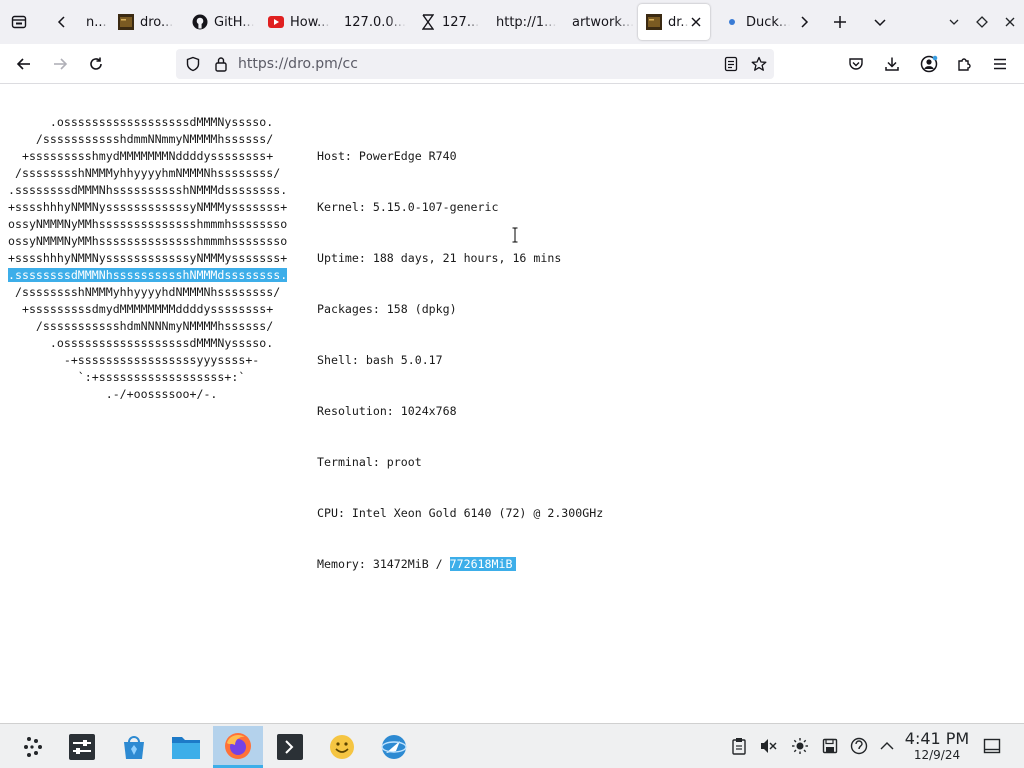  I want to click on reload-icon, so click(96, 63).